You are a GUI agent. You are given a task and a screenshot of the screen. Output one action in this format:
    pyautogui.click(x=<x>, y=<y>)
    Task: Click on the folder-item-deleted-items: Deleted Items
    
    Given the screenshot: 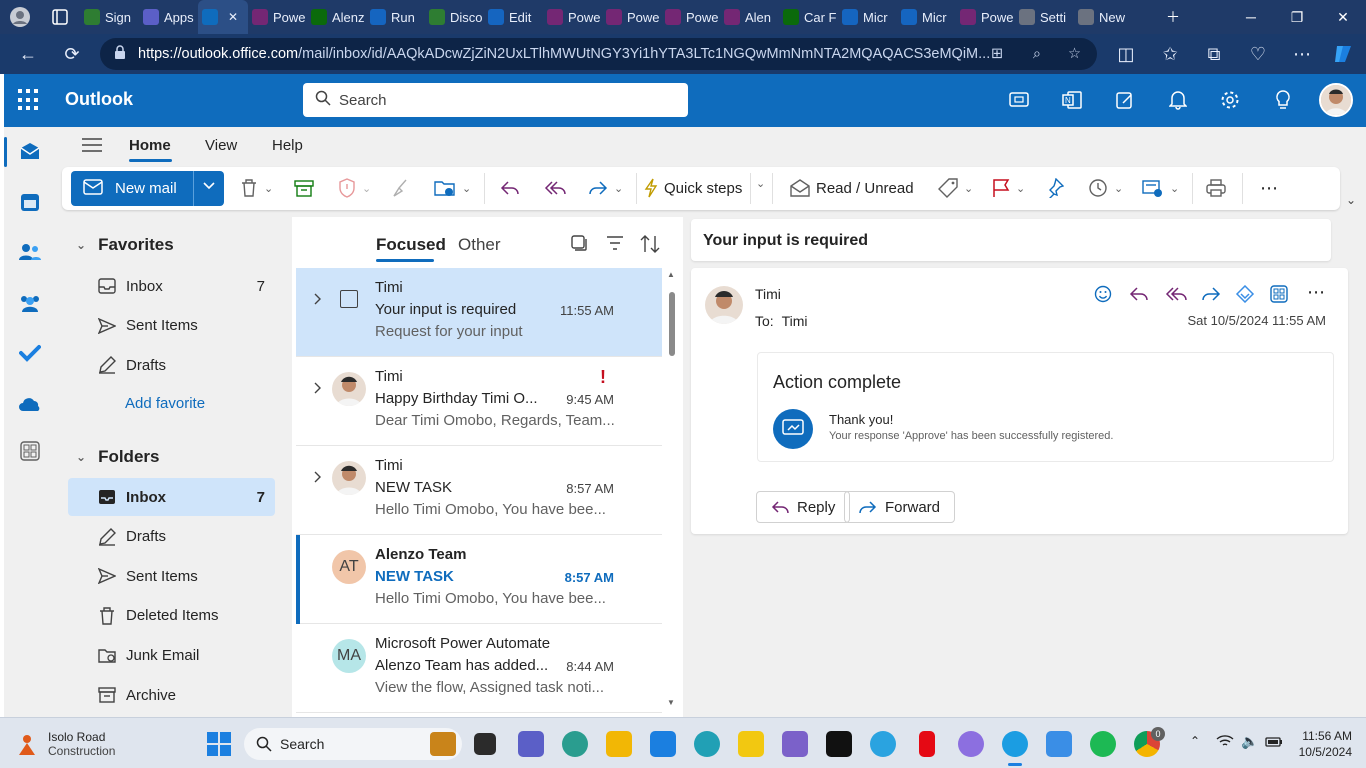 What is the action you would take?
    pyautogui.click(x=171, y=616)
    